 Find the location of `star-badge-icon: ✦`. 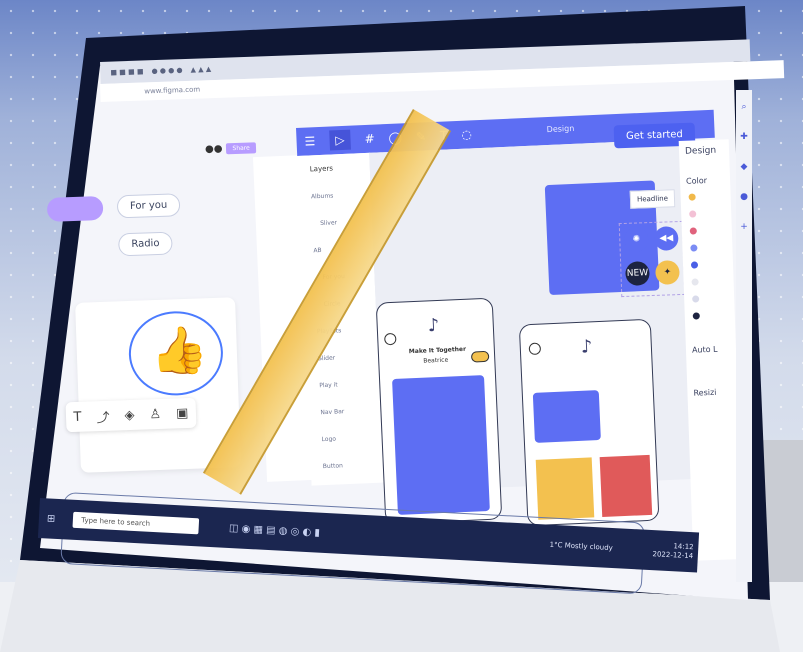

star-badge-icon: ✦ is located at coordinates (667, 272).